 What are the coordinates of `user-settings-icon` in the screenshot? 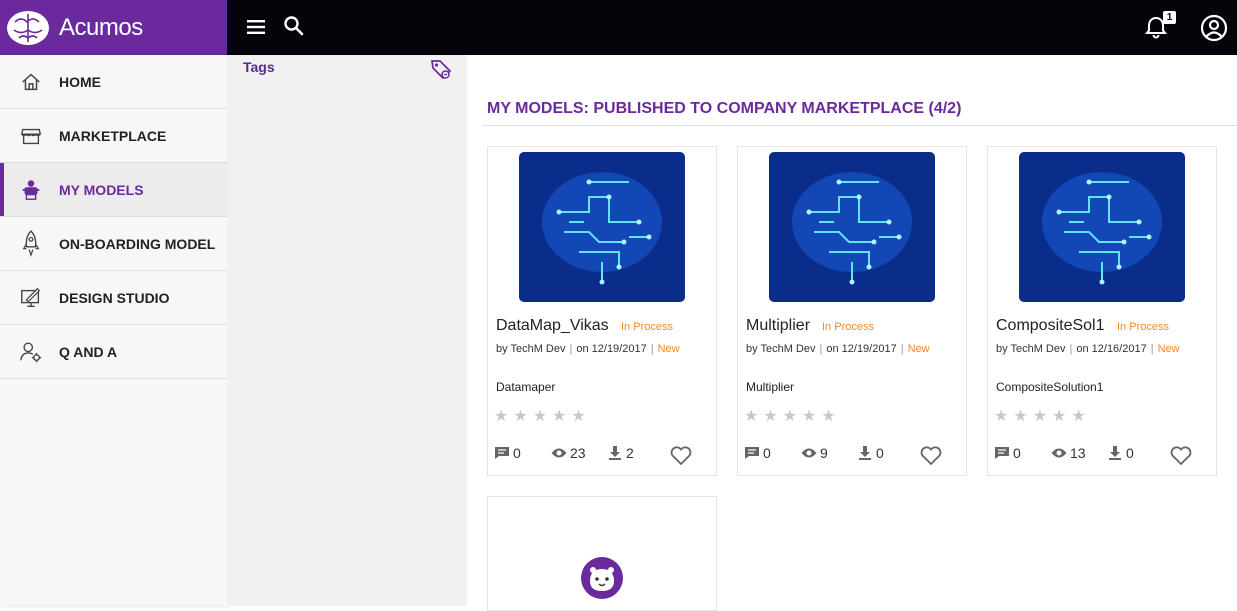 It's located at (31, 352).